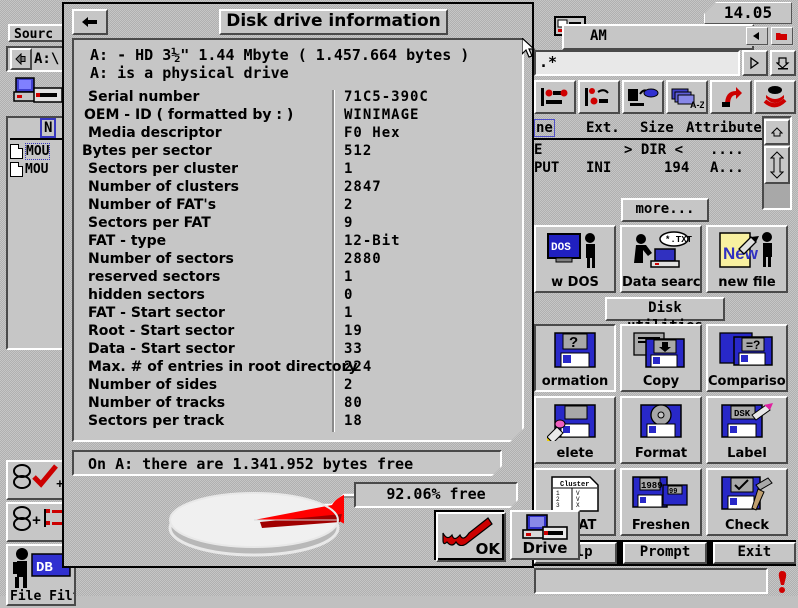 The height and width of the screenshot is (608, 798). I want to click on filter-download-button, so click(783, 63).